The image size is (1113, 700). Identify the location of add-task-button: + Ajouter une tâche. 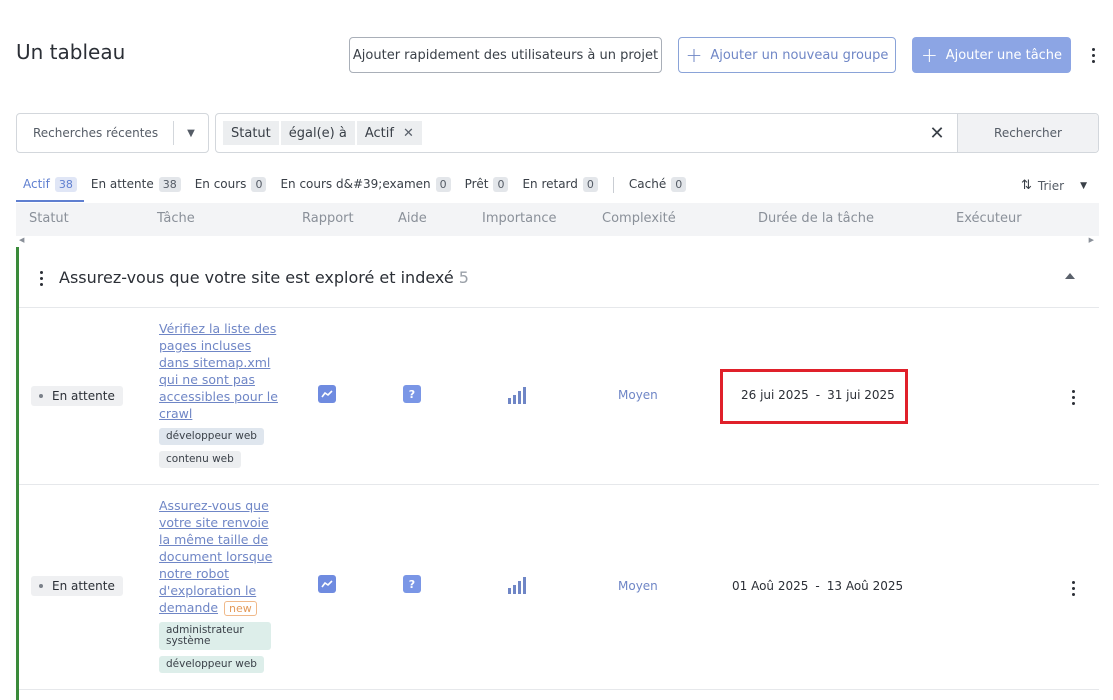
(991, 55).